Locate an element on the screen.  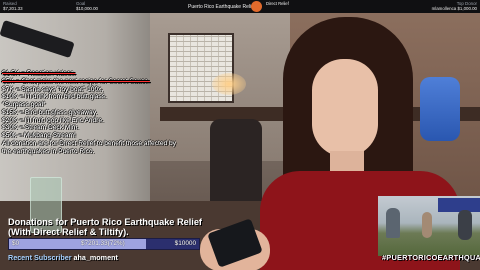
goal-item: $50k = Mukbang Stream! is located at coordinates (39, 135).